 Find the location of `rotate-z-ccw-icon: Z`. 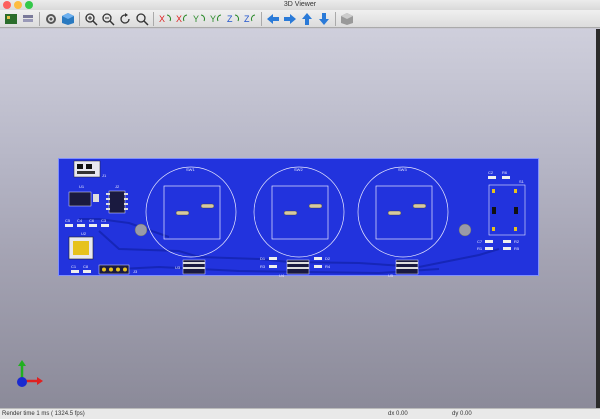

rotate-z-ccw-icon: Z is located at coordinates (250, 19).